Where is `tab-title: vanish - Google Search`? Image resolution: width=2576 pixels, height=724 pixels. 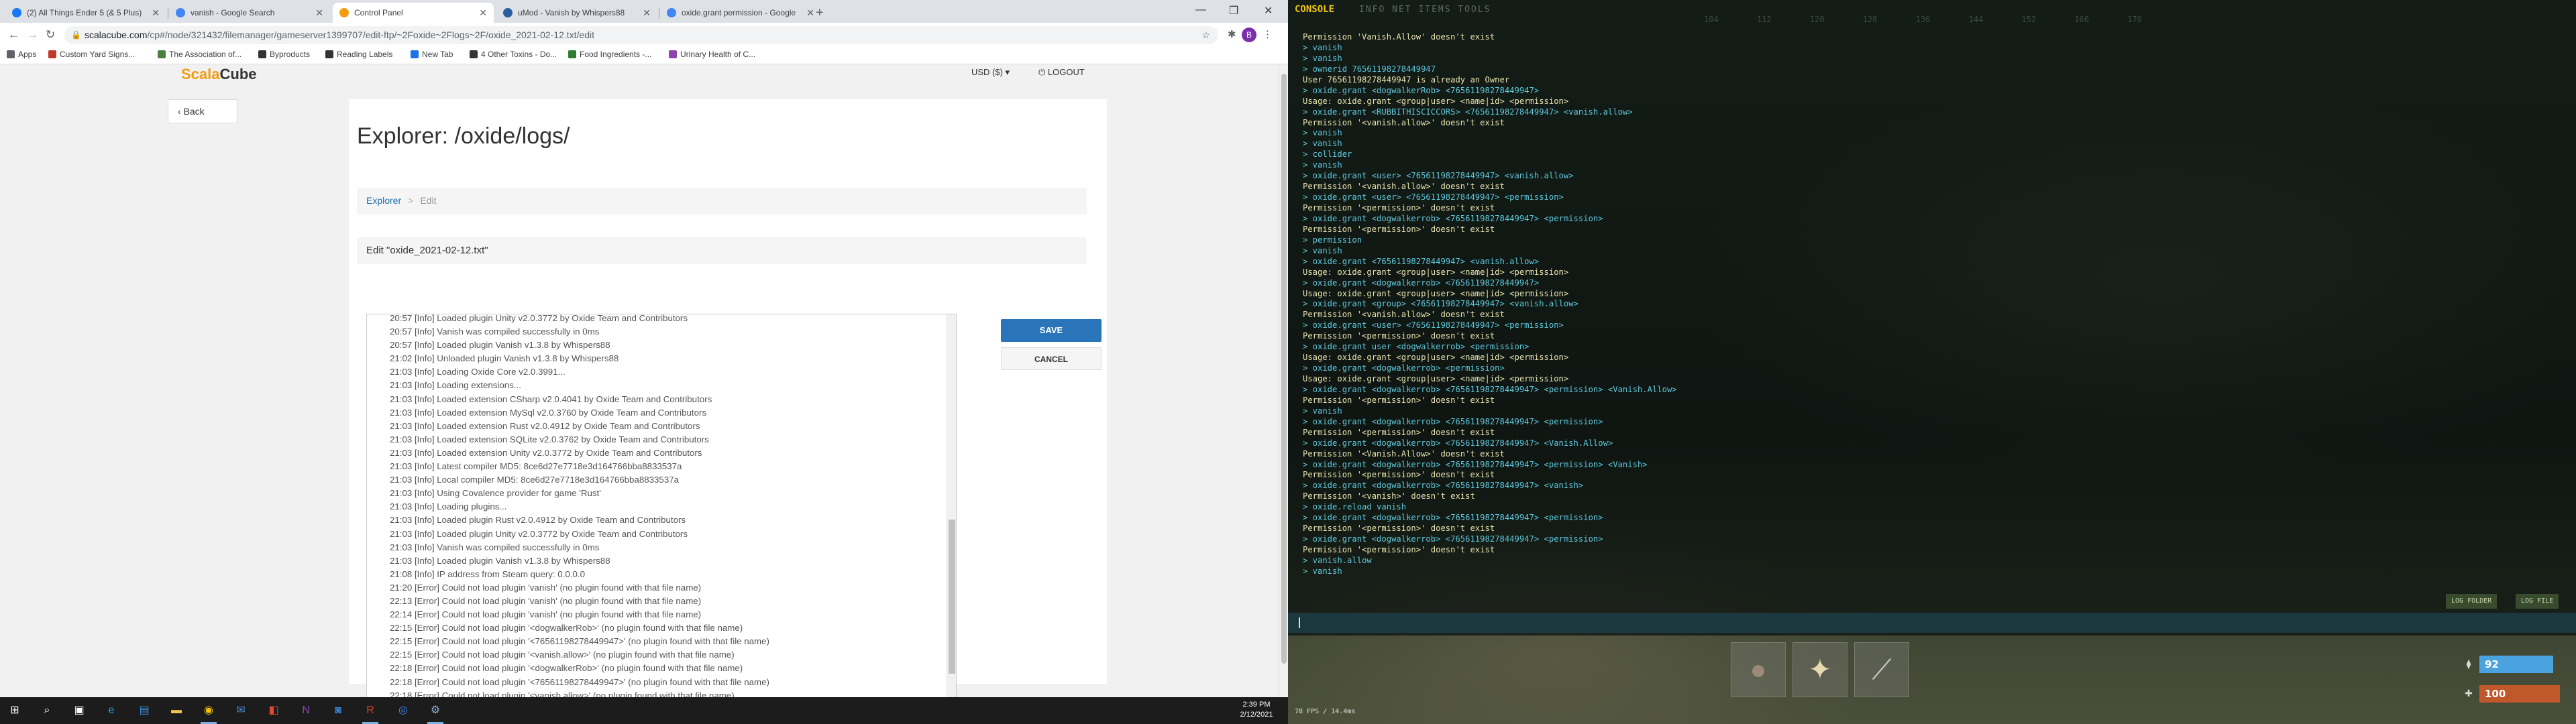 tab-title: vanish - Google Search is located at coordinates (233, 13).